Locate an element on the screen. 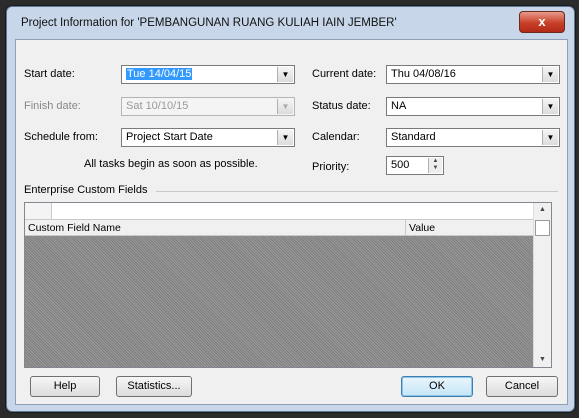  current-date-label: Current date: is located at coordinates (344, 74).